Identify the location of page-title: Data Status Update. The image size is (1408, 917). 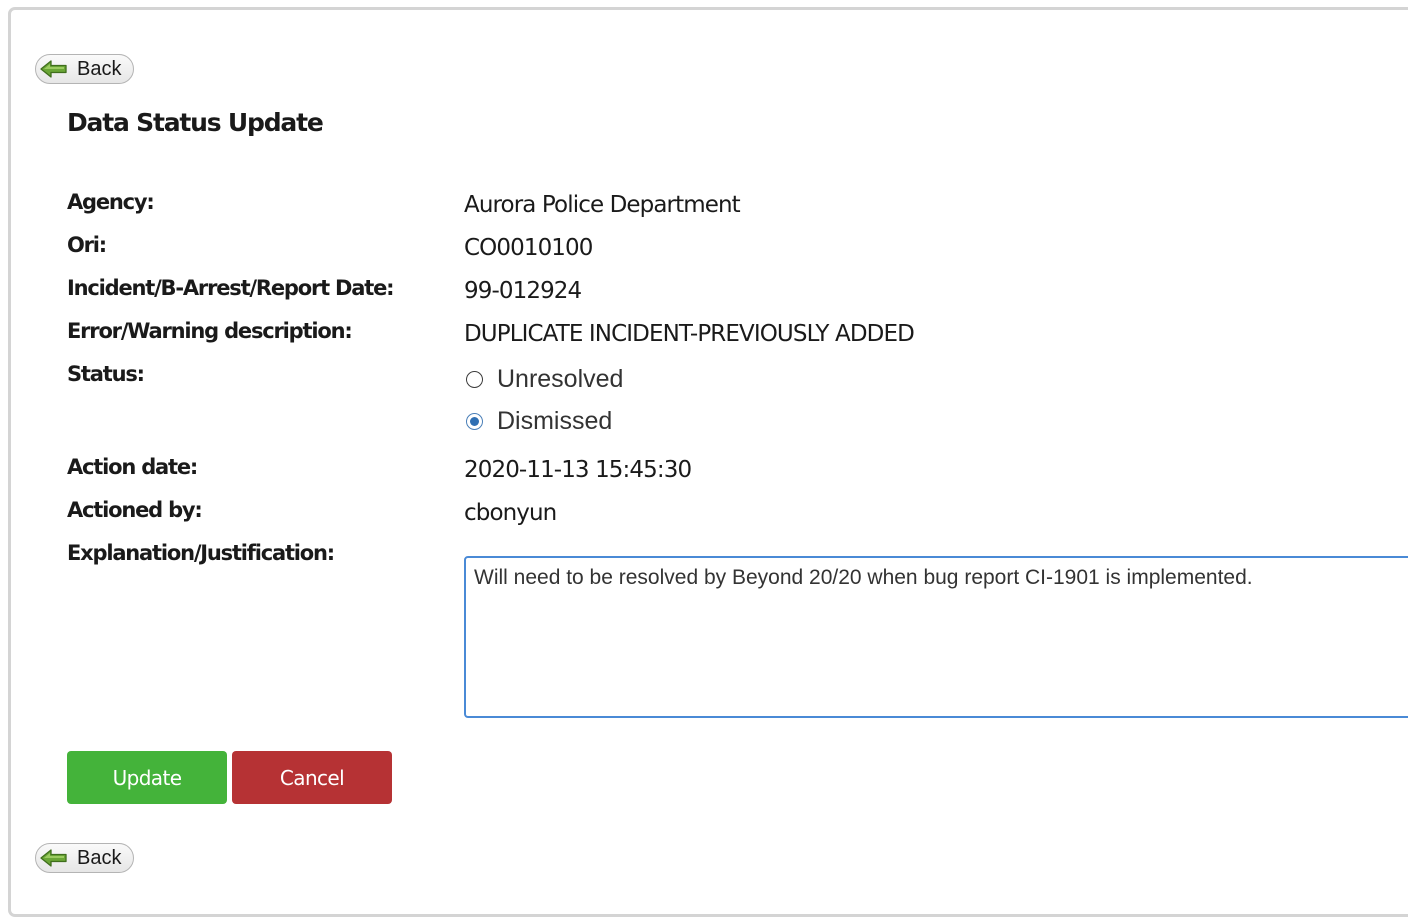
(195, 122).